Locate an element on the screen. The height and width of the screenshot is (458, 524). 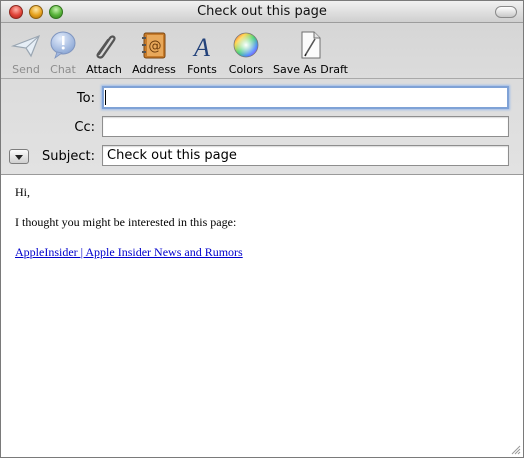
address-book-icon: @ is located at coordinates (154, 45).